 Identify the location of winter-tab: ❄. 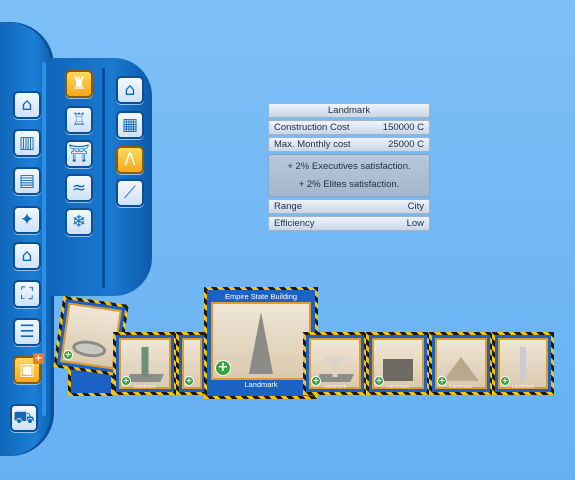
(79, 222).